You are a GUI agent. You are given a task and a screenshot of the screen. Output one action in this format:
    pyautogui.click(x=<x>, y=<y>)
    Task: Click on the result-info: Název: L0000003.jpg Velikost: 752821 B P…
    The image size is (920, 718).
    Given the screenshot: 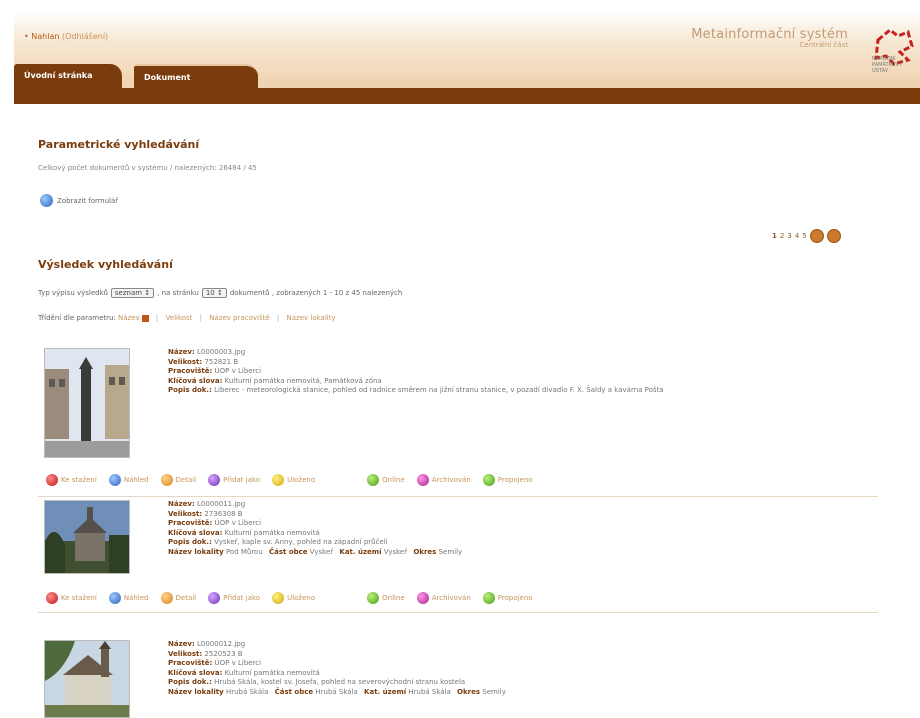 What is the action you would take?
    pyautogui.click(x=513, y=372)
    